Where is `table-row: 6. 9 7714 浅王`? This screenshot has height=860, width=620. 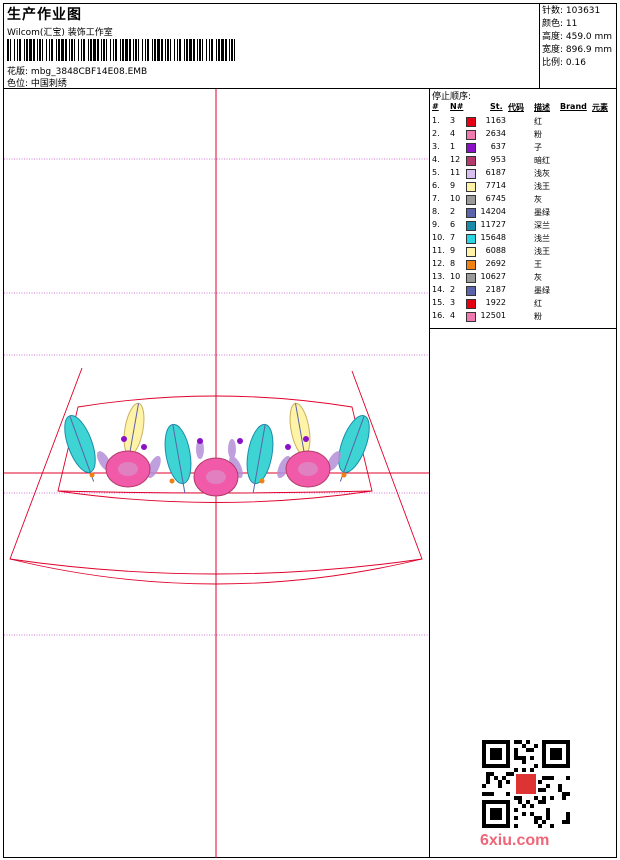
table-row: 6. 9 7714 浅王 is located at coordinates (523, 186).